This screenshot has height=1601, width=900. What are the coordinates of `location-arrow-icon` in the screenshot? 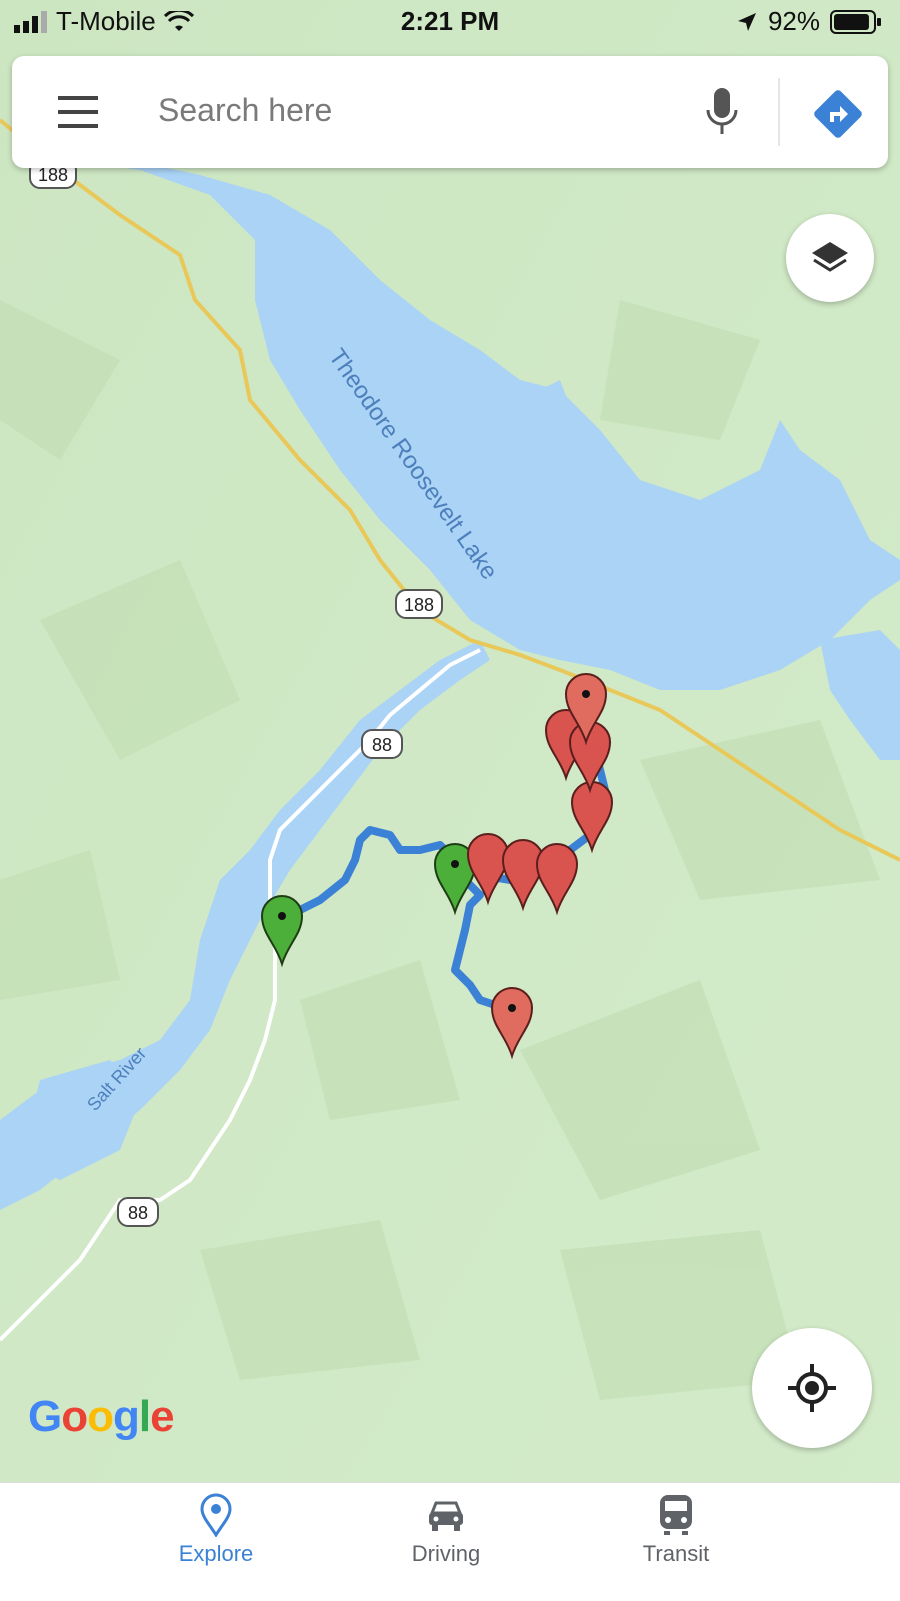 It's located at (746, 21).